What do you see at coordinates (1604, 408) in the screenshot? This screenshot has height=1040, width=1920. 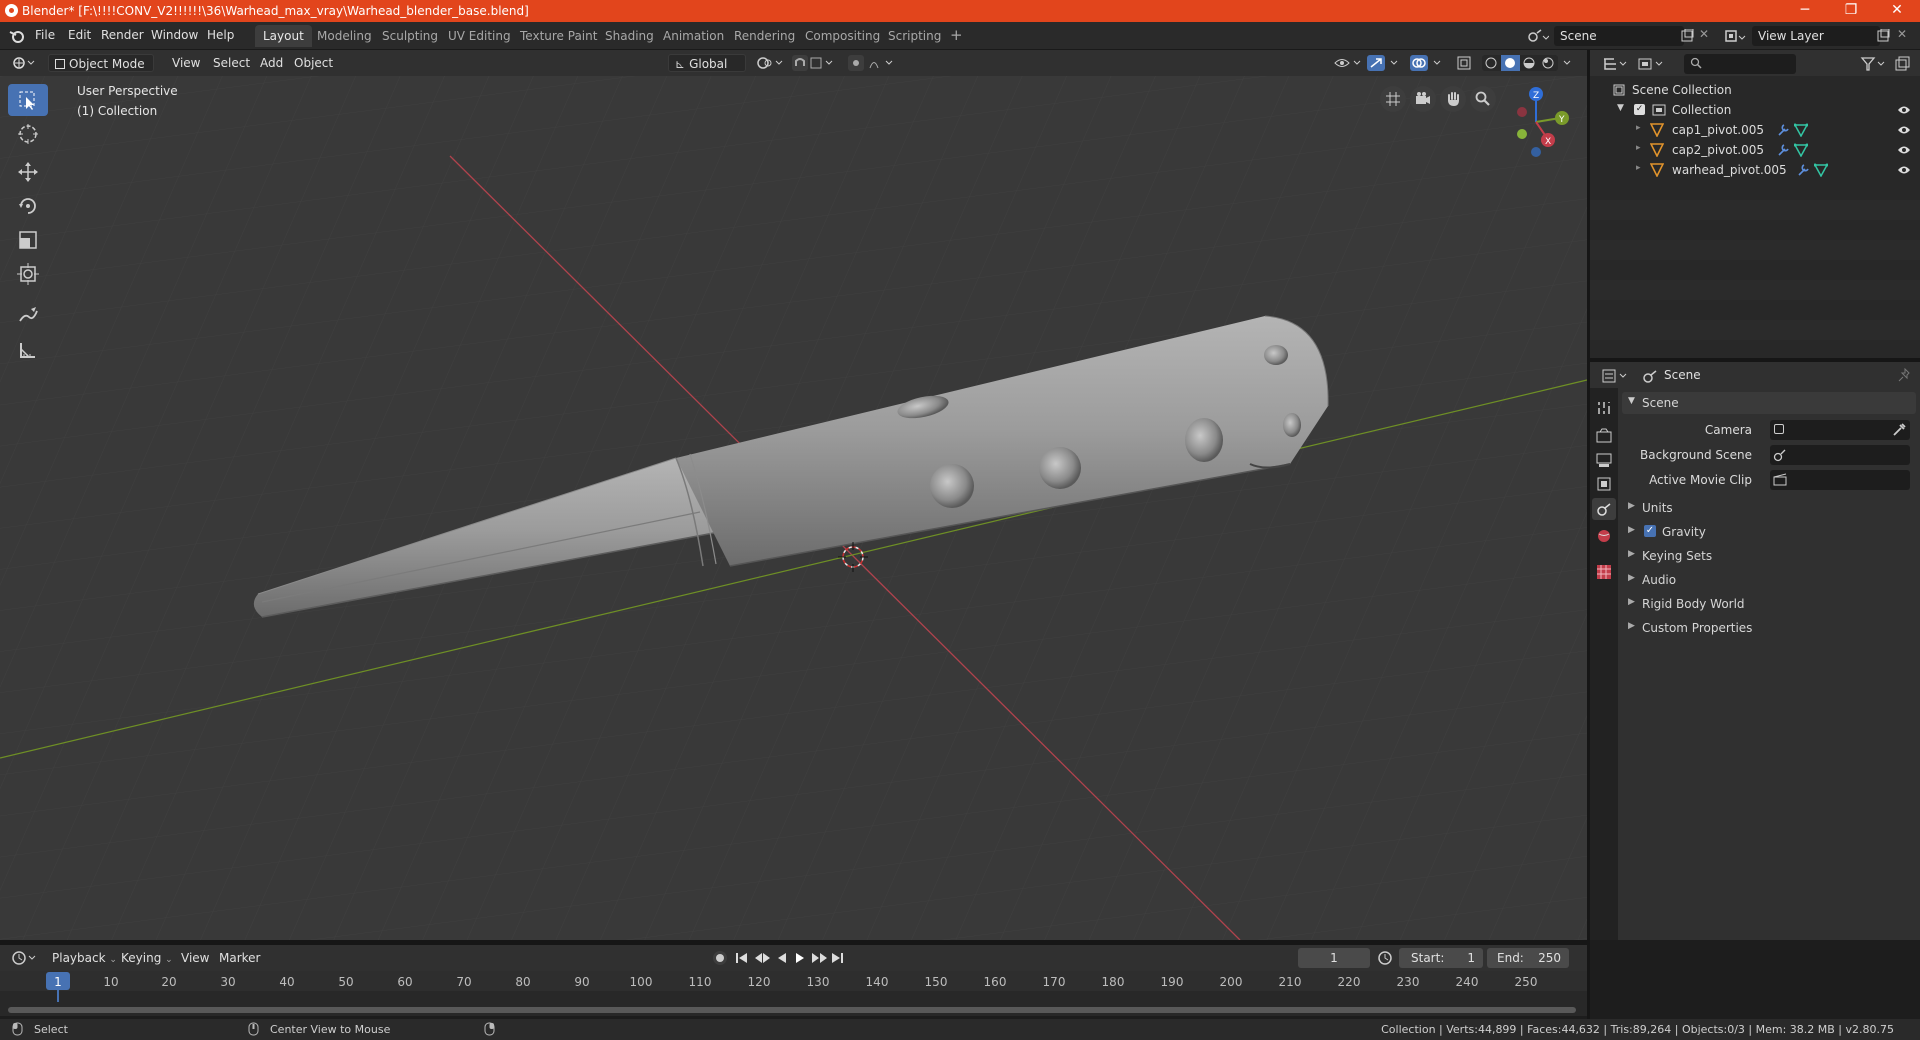 I see `tool-settings-tab-icon` at bounding box center [1604, 408].